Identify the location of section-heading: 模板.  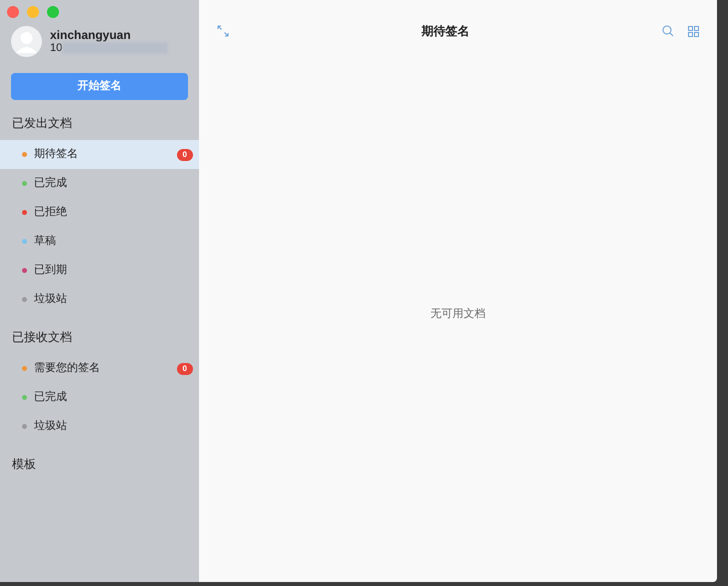
(24, 464).